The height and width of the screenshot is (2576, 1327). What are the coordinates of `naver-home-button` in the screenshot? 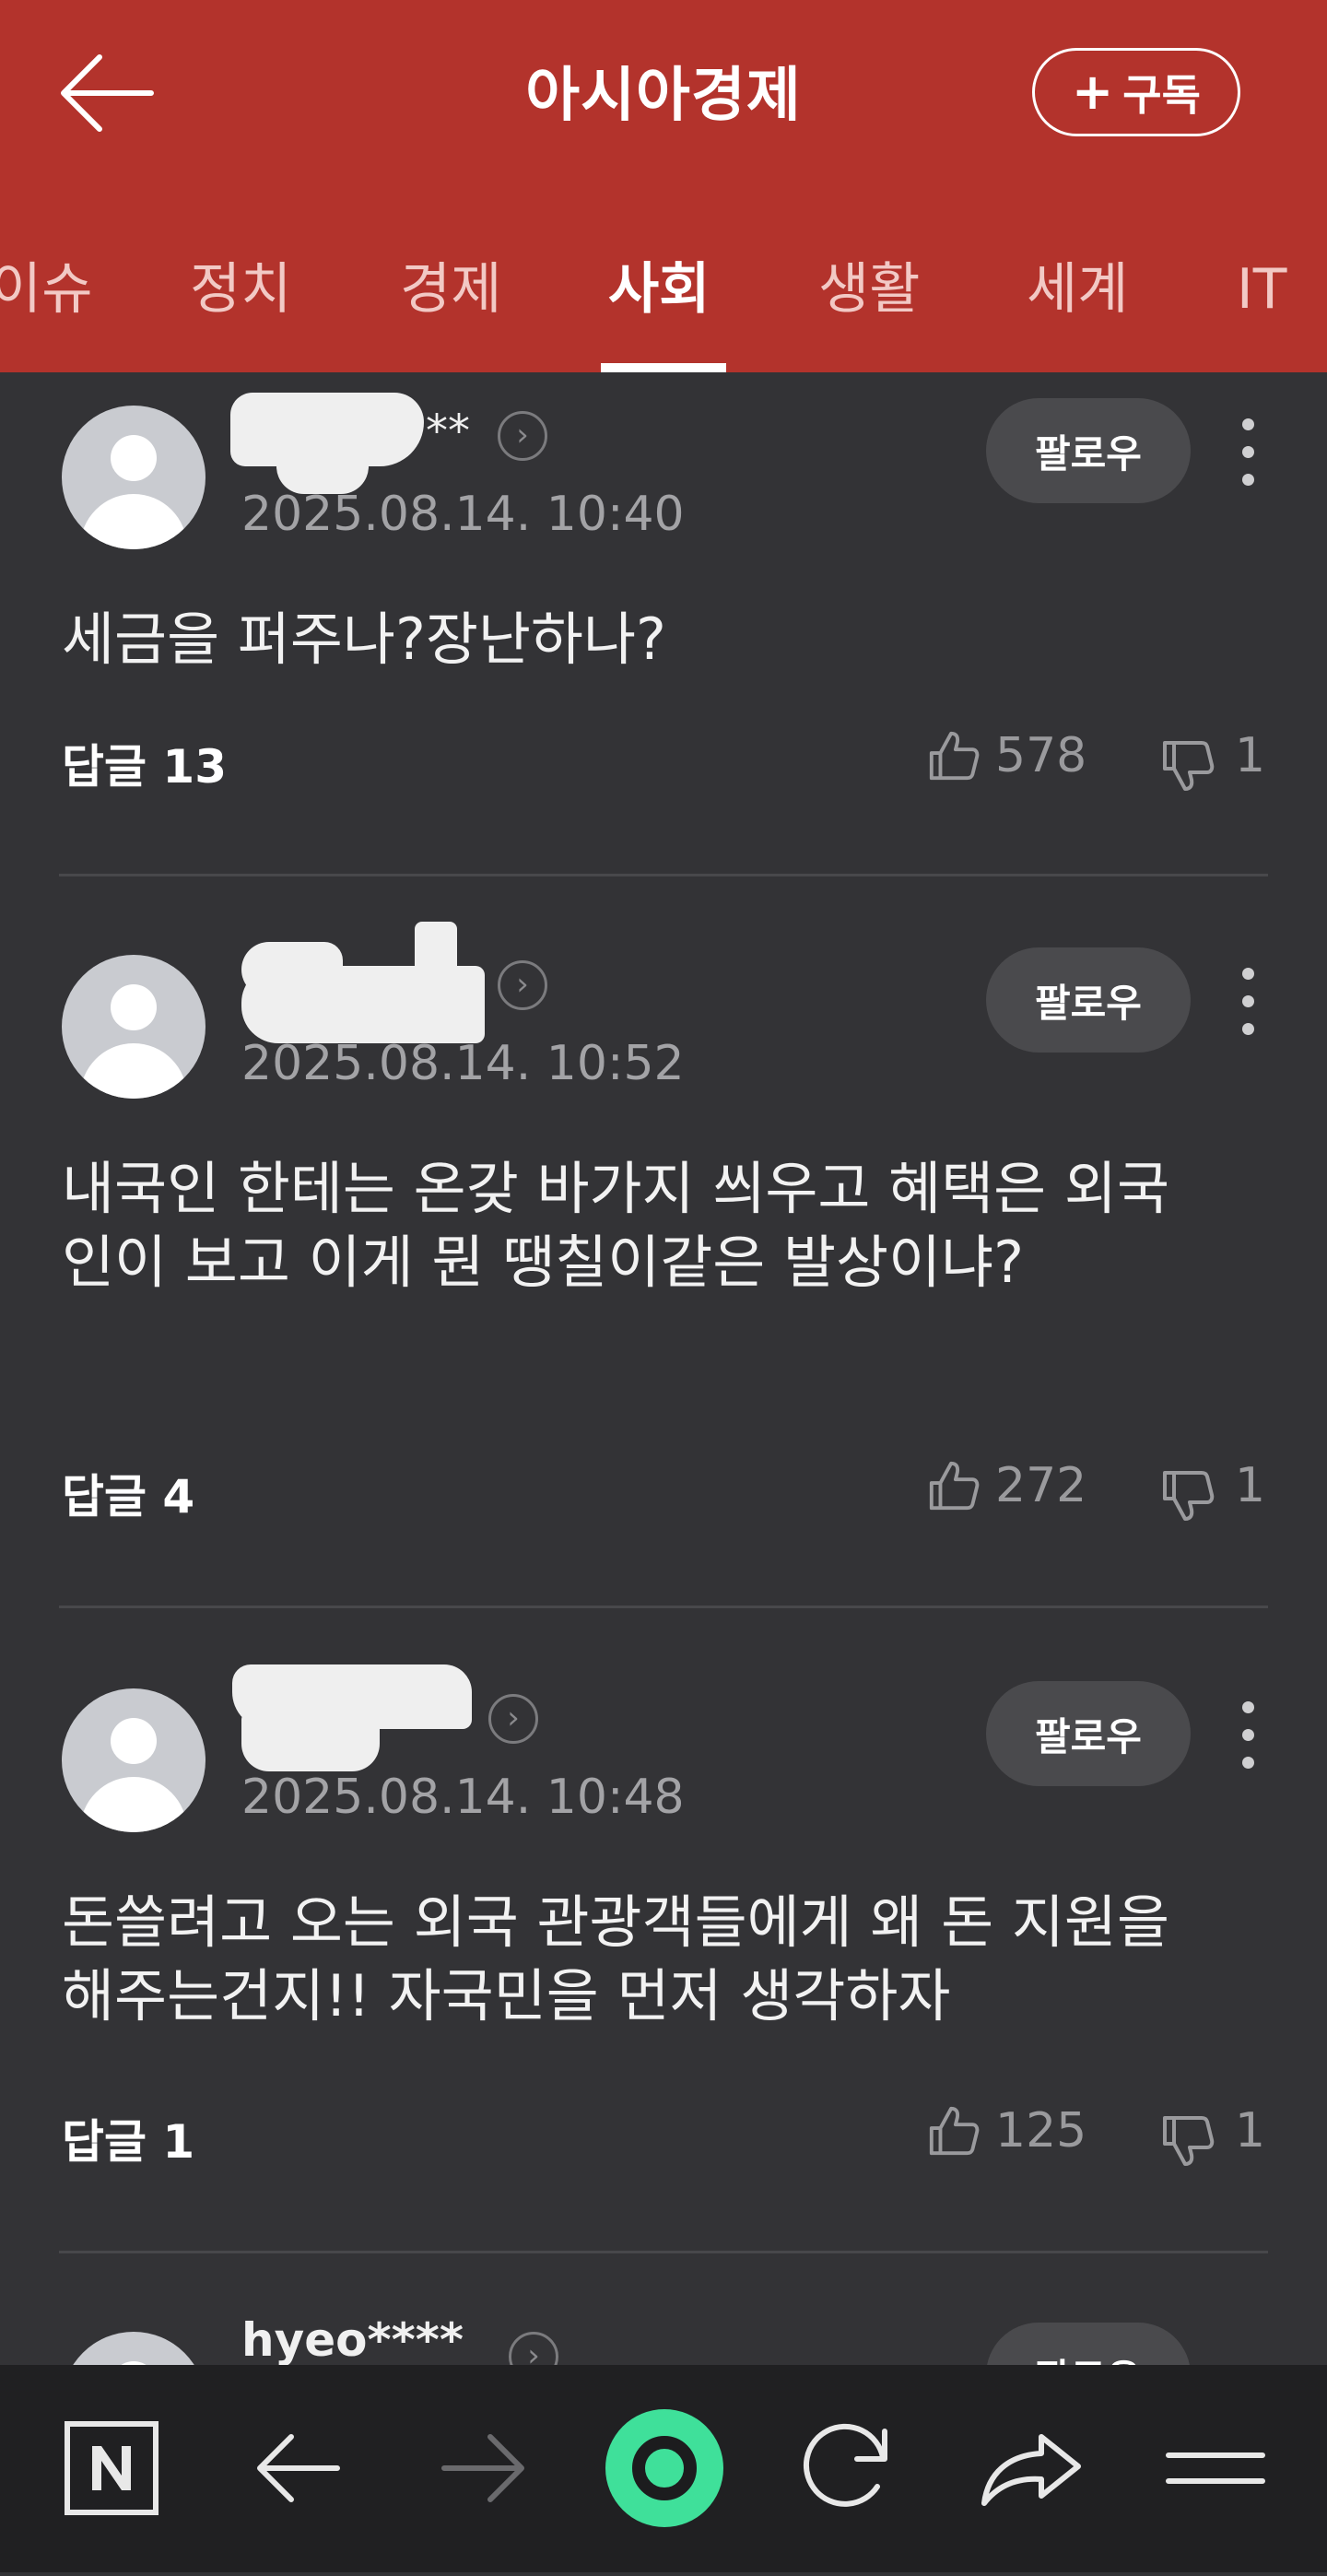 It's located at (111, 2468).